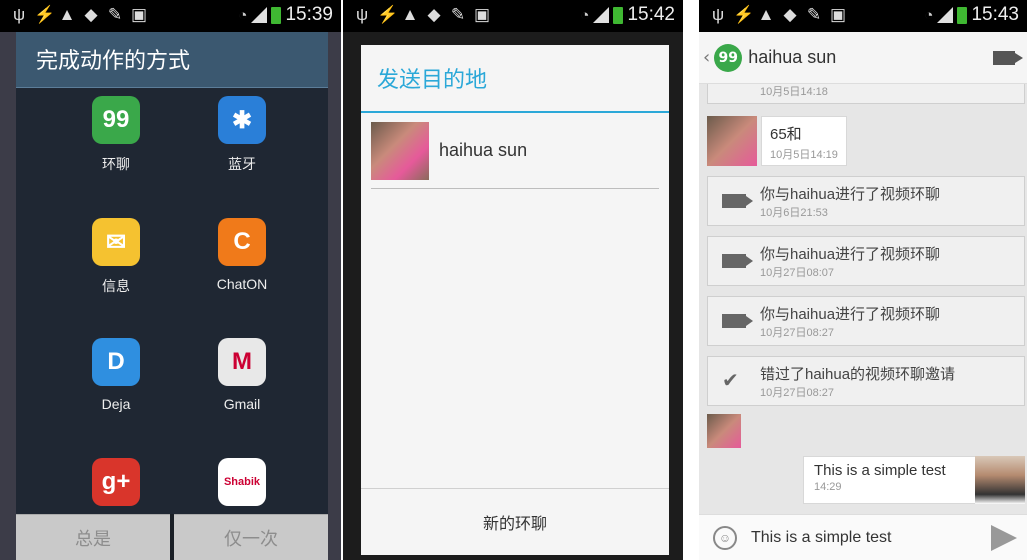 This screenshot has height=560, width=1027. I want to click on status-right: ◔ 15:43, so click(971, 15).